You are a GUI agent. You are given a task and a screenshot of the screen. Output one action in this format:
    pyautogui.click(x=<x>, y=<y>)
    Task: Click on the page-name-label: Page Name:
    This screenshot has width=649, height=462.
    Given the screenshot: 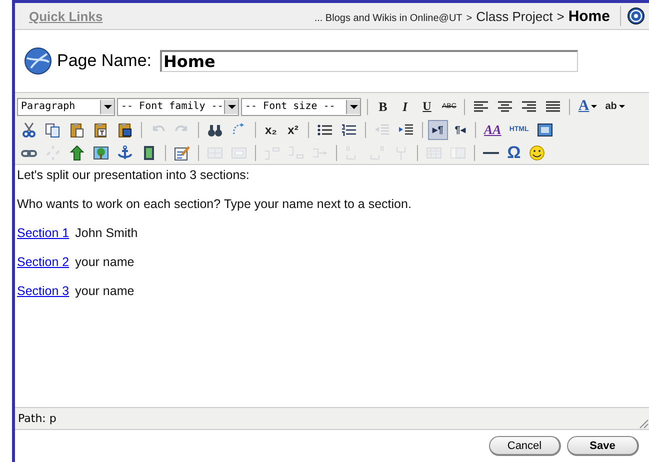 What is the action you would take?
    pyautogui.click(x=104, y=61)
    